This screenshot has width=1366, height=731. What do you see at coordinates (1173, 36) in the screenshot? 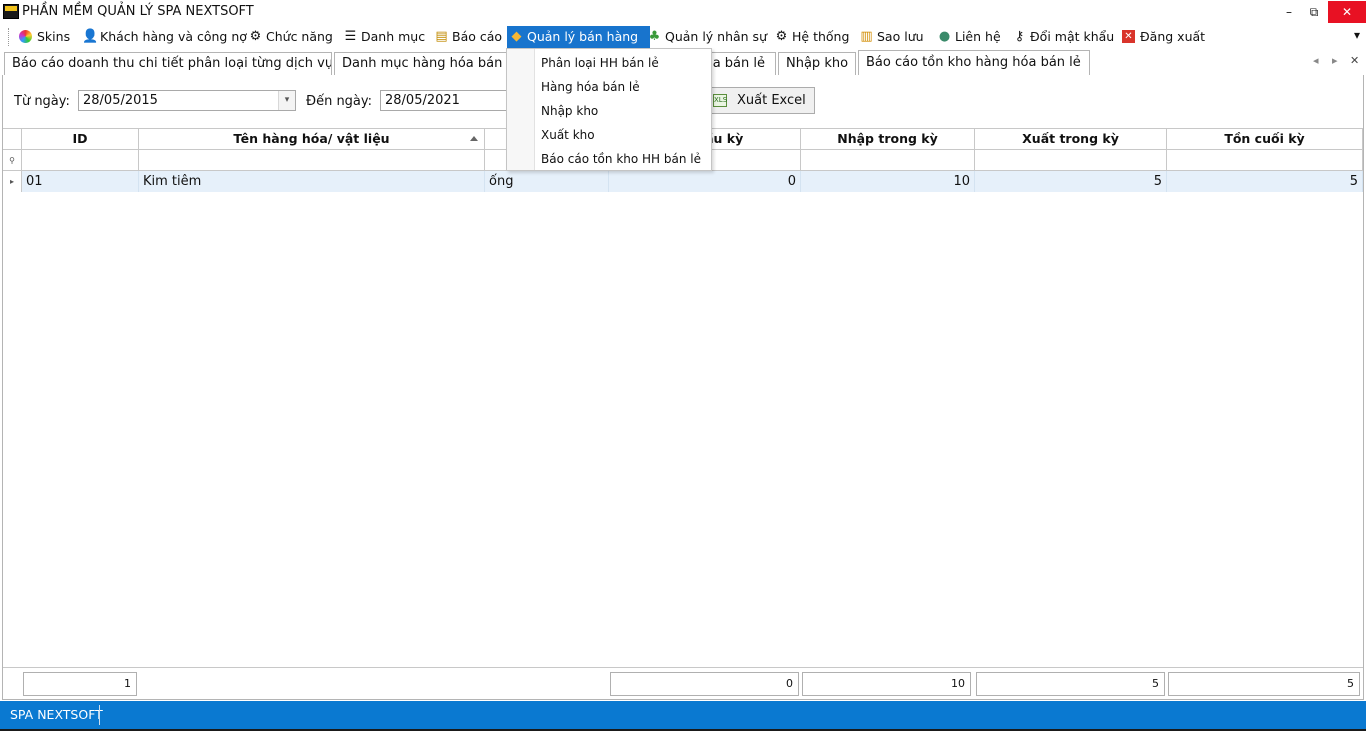
I see `menu-label: Đăng xuất` at bounding box center [1173, 36].